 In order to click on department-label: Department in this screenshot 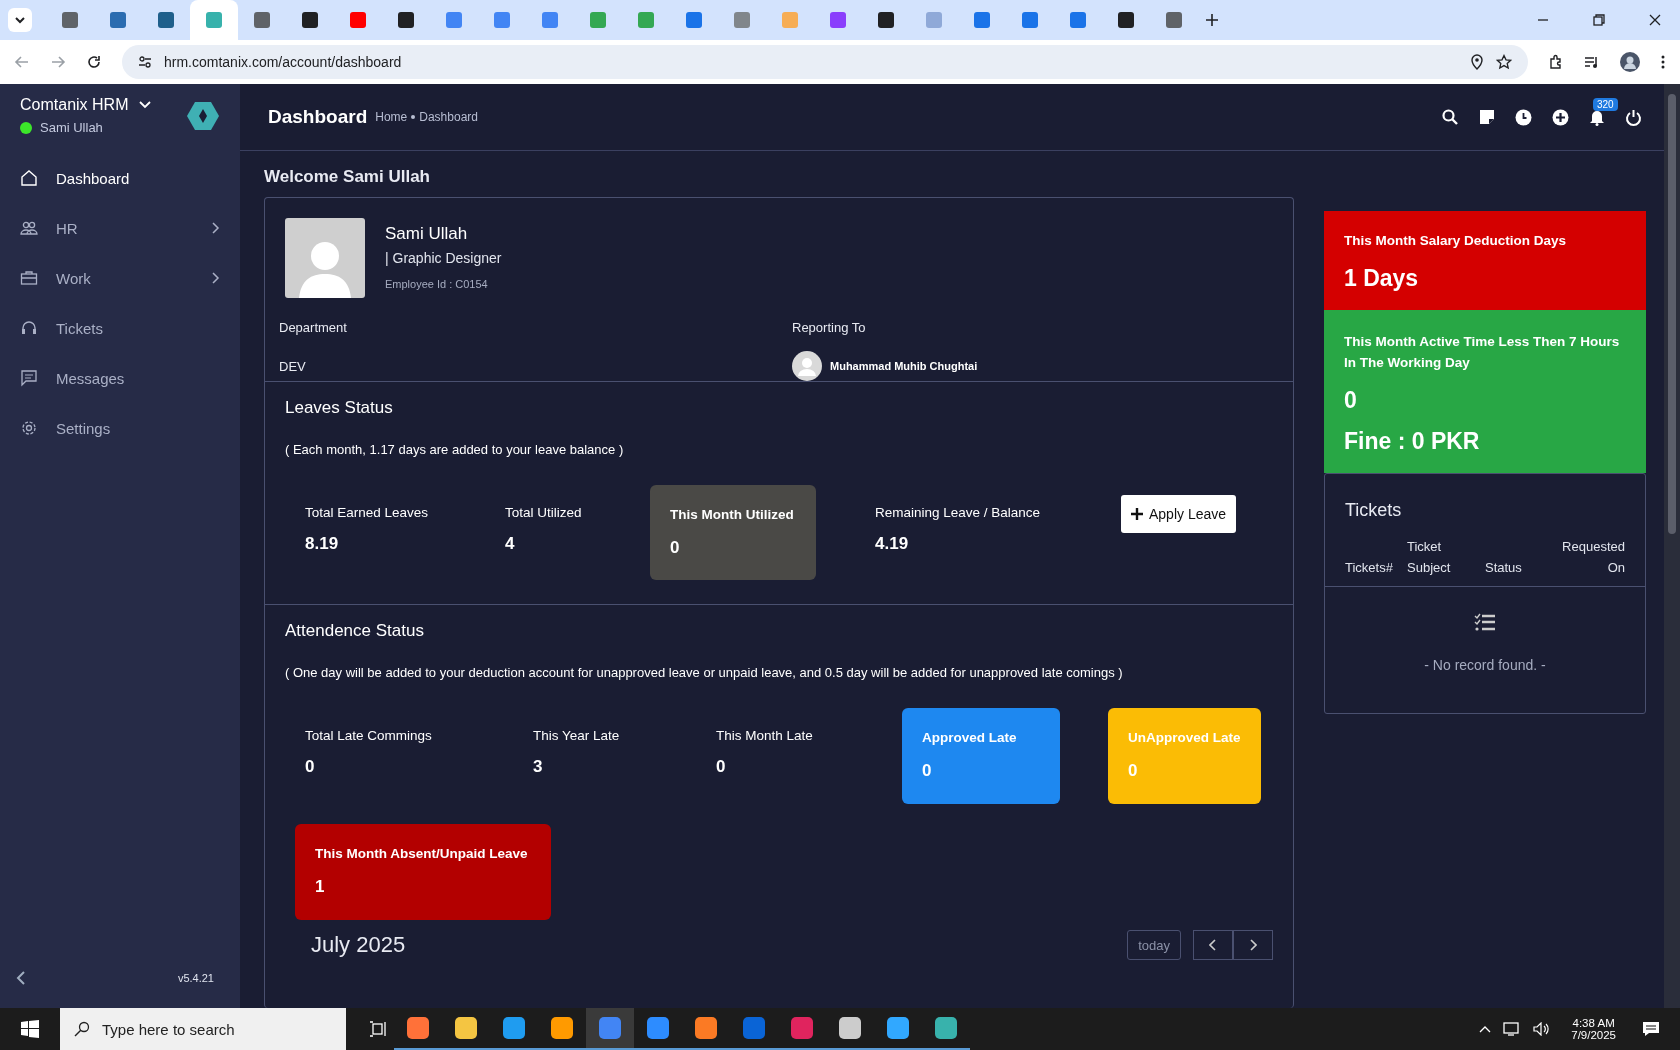, I will do `click(313, 327)`.